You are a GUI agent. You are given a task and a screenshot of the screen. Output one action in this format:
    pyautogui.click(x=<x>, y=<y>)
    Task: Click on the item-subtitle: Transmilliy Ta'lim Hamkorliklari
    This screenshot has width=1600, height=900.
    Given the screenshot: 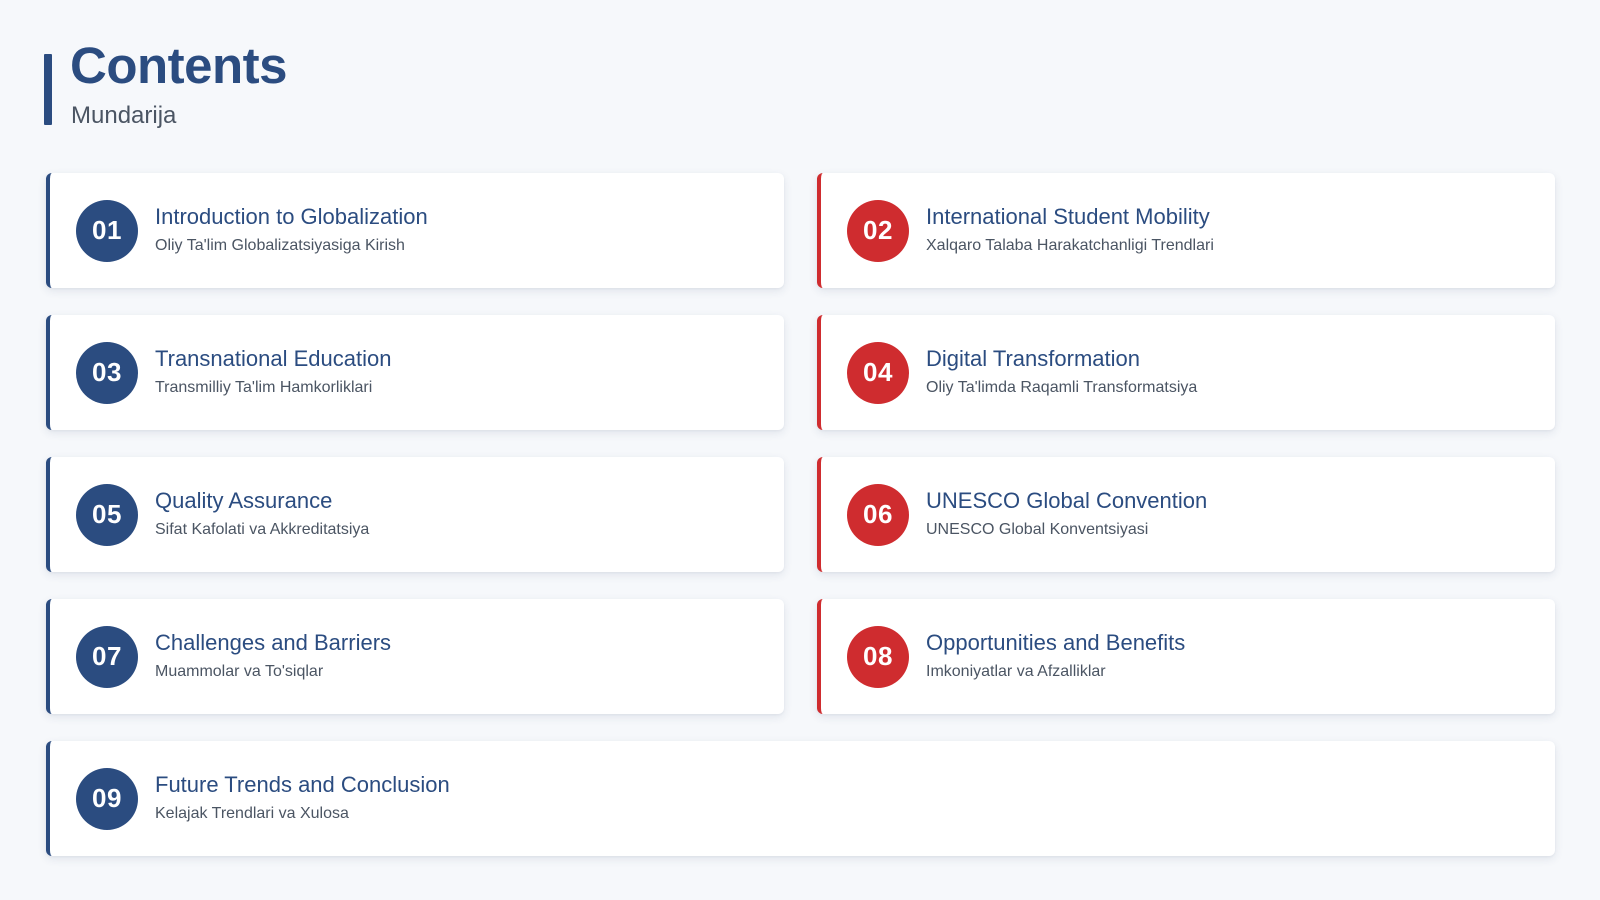 What is the action you would take?
    pyautogui.click(x=264, y=387)
    